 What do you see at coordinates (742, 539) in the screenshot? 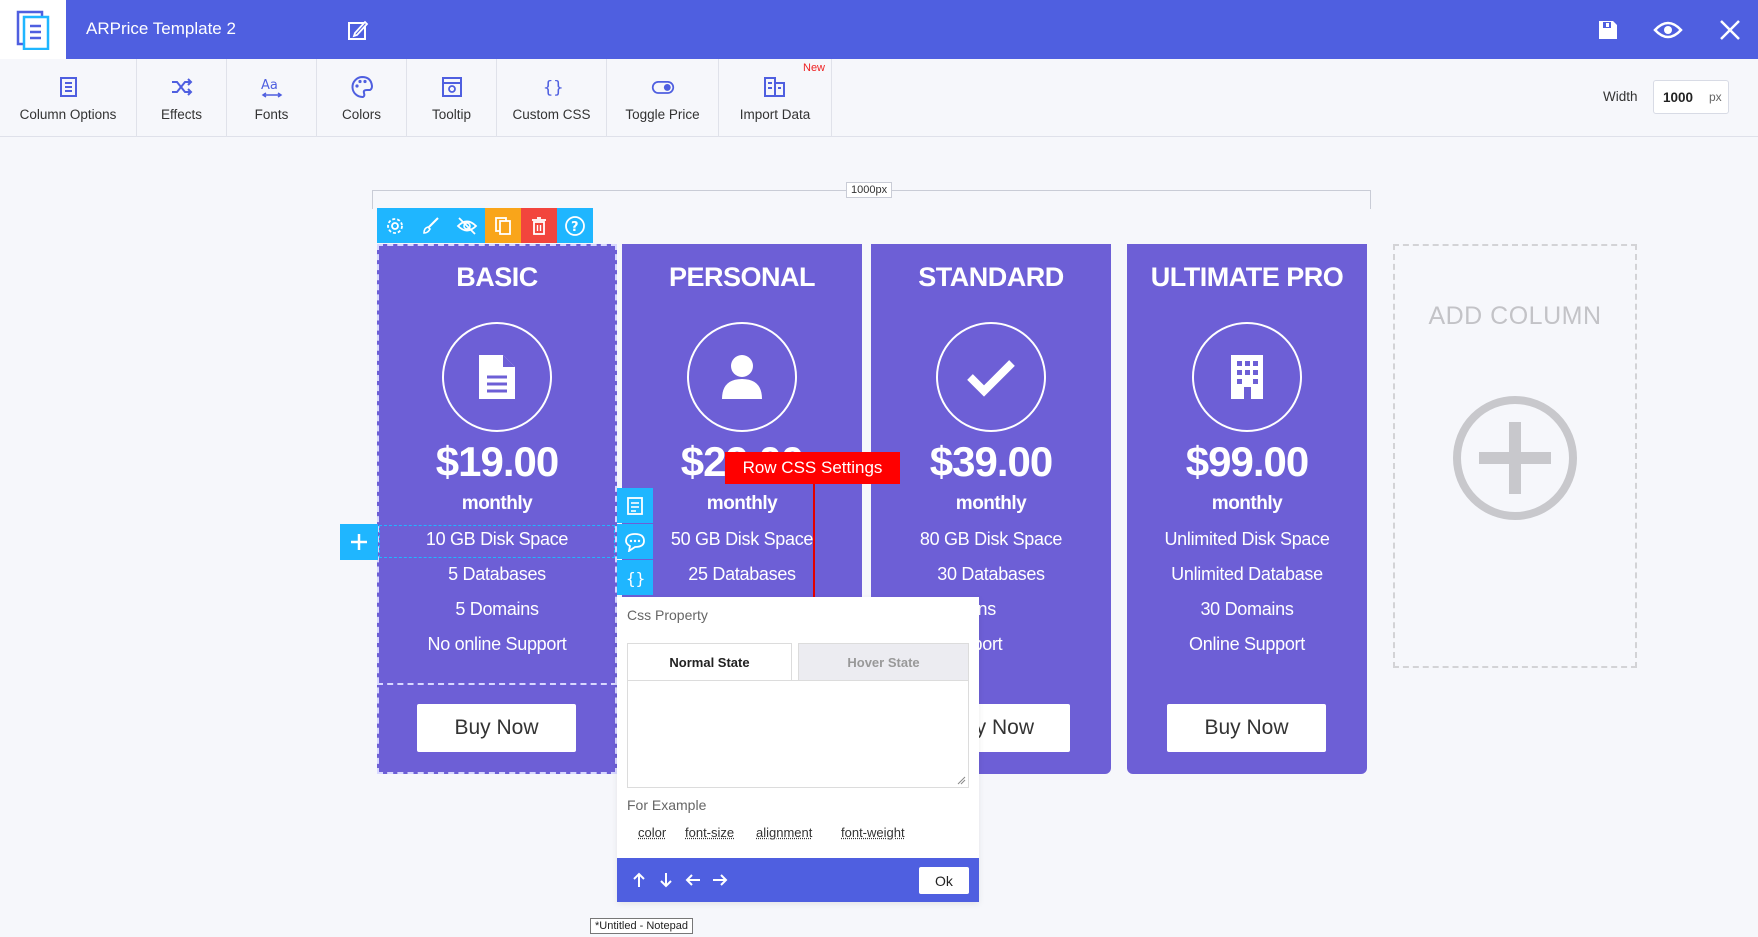
I see `feature-row: 50 GB Disk Space` at bounding box center [742, 539].